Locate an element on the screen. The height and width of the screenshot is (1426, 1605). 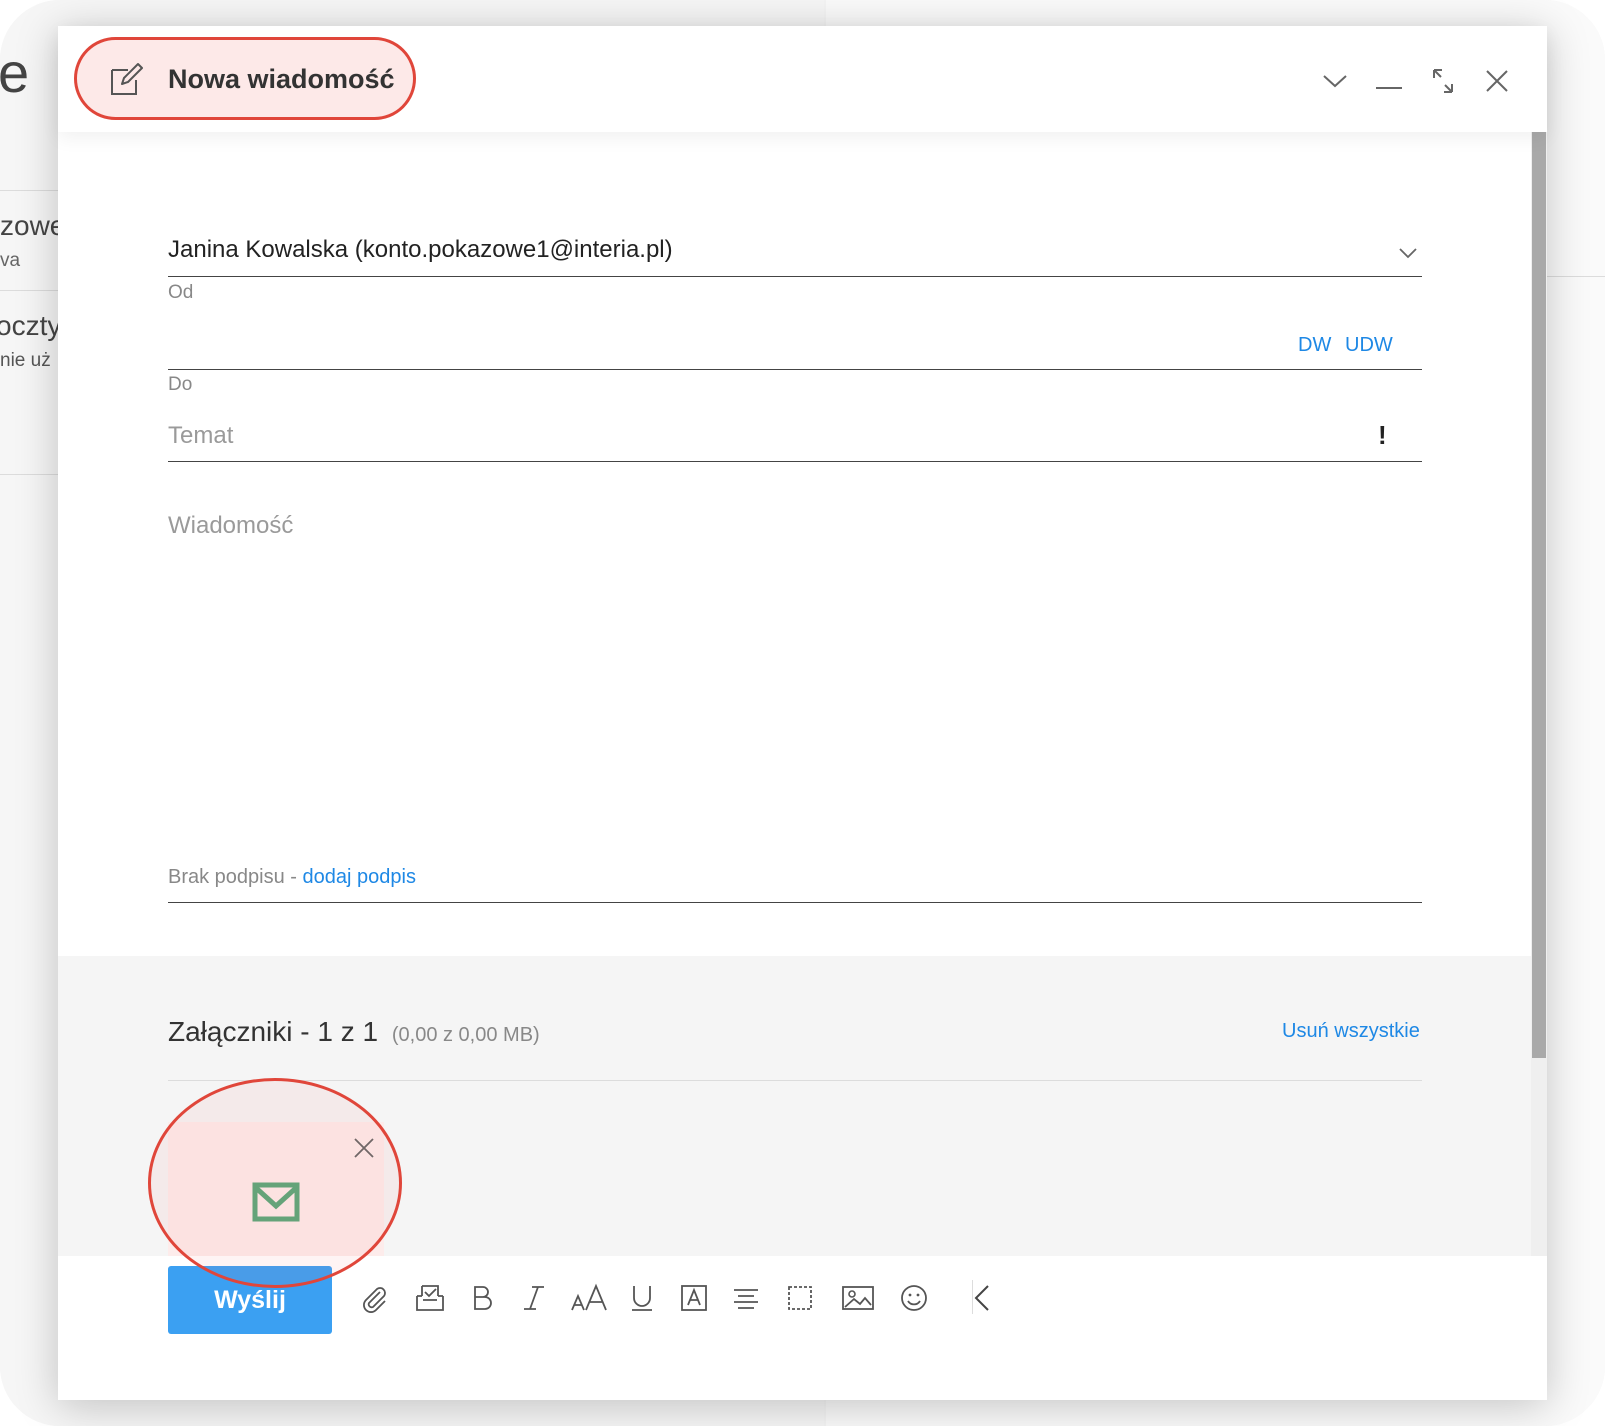
mail-icon is located at coordinates (276, 1202).